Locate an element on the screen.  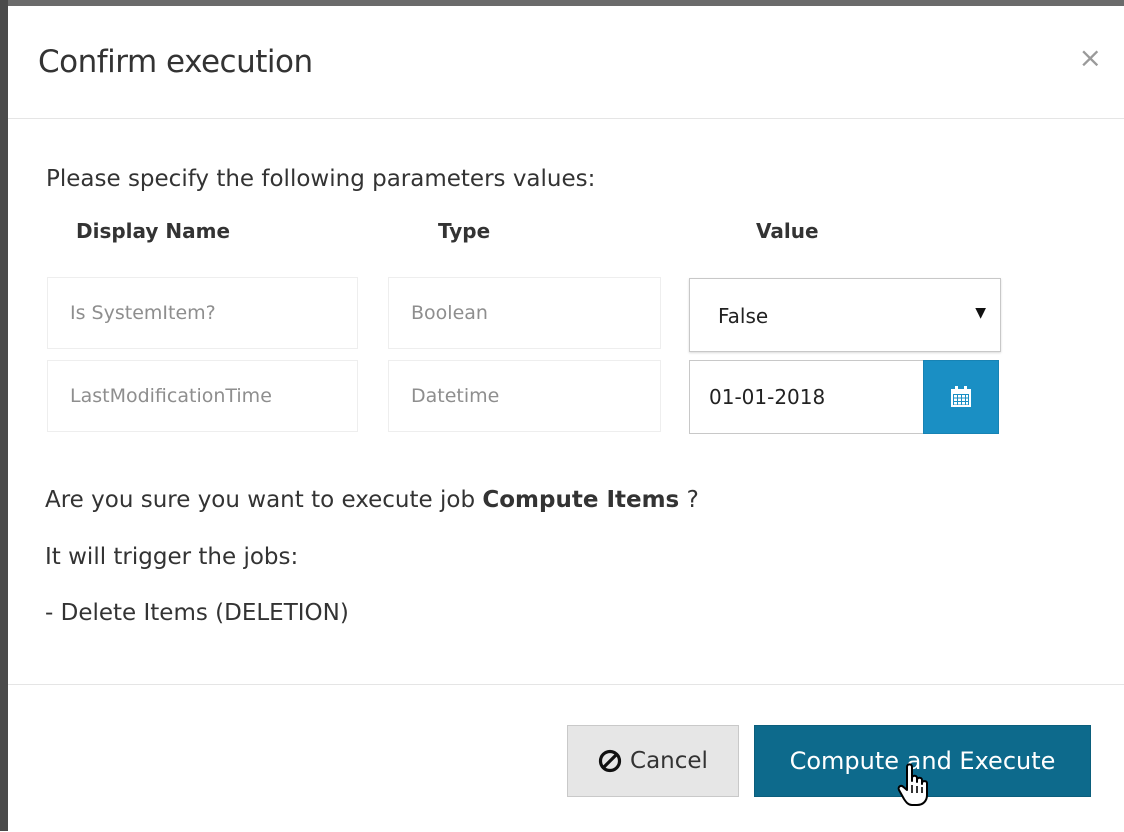
dialog-title: Confirm execution is located at coordinates (175, 62).